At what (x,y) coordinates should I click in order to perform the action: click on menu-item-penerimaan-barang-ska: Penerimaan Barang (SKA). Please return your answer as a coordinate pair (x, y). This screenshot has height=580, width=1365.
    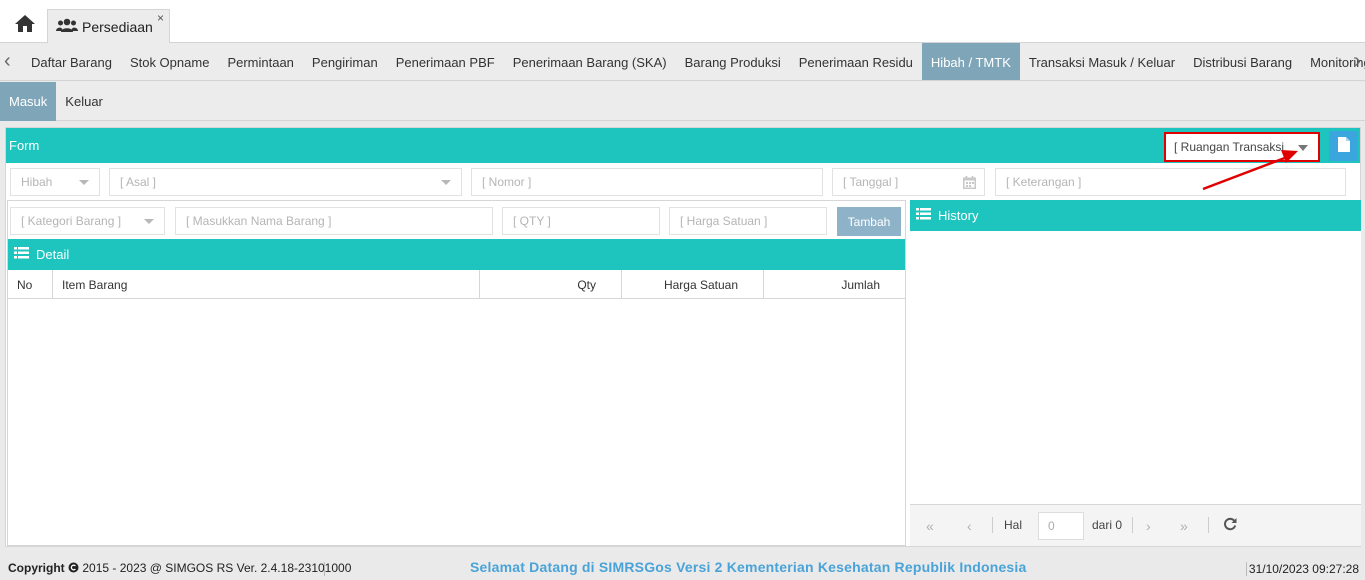
    Looking at the image, I should click on (590, 61).